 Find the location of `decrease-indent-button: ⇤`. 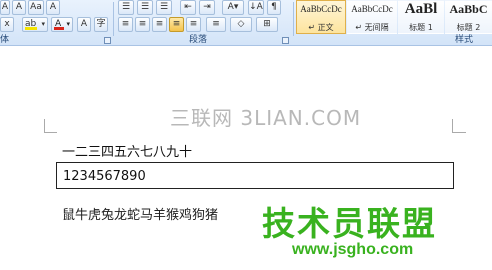

decrease-indent-button: ⇤ is located at coordinates (188, 7).